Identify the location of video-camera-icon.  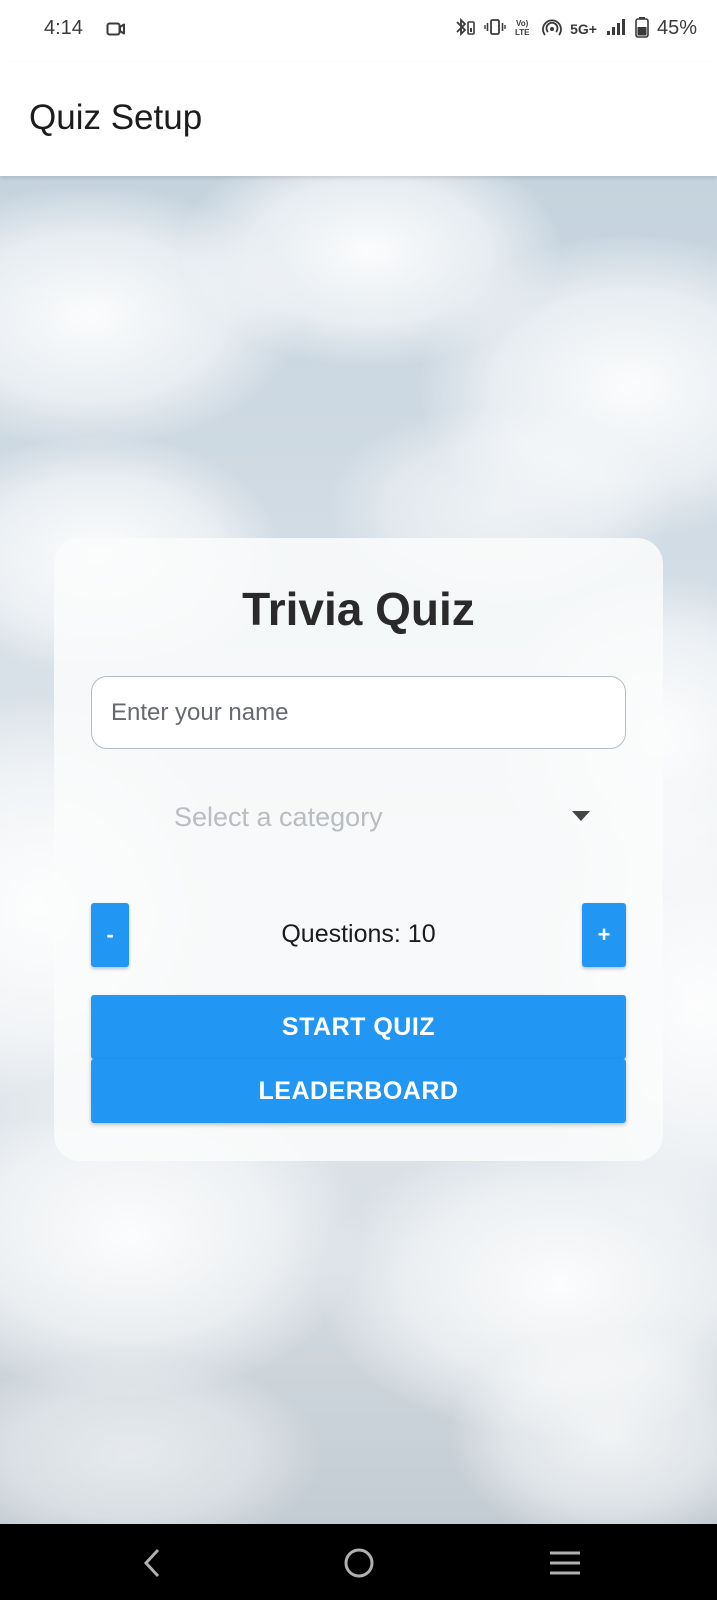
(116, 31).